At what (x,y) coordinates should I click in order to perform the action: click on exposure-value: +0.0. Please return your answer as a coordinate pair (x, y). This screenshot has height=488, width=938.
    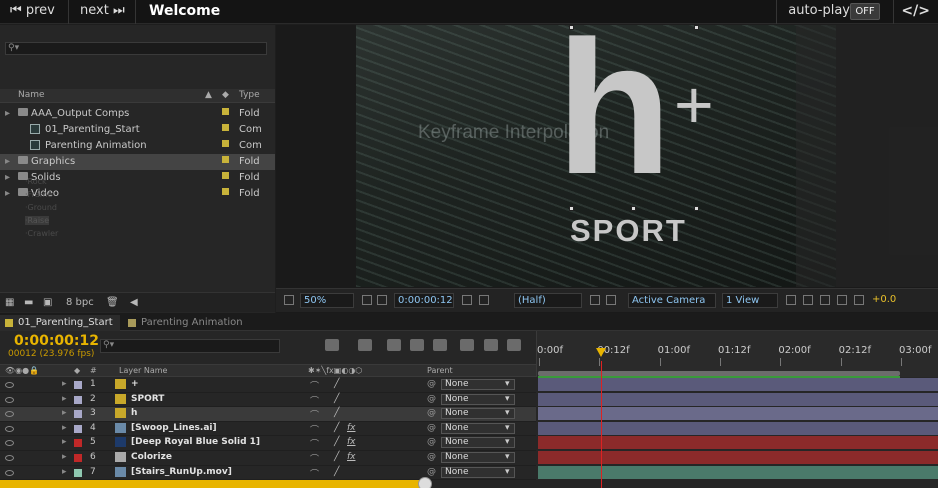
    Looking at the image, I should click on (884, 299).